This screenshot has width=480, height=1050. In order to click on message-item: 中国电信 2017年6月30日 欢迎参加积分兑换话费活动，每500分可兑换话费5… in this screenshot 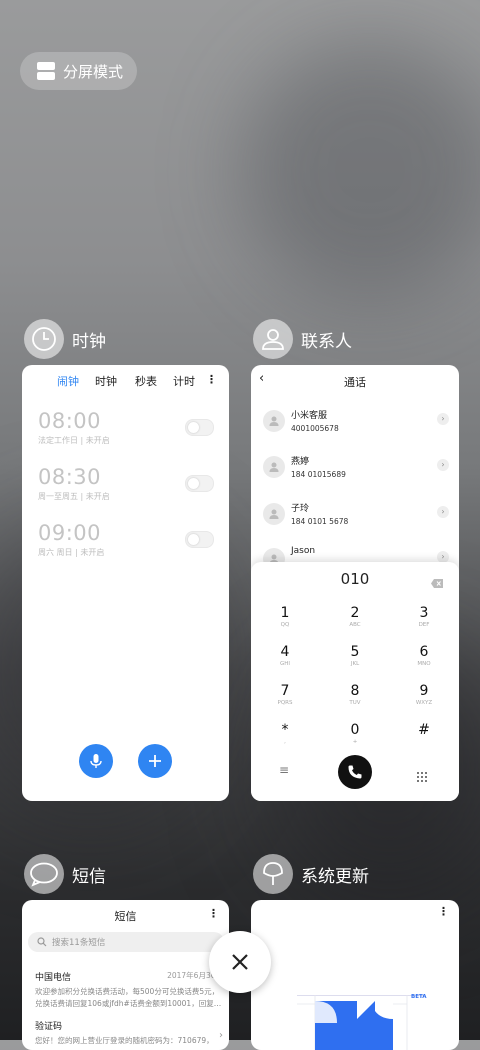, I will do `click(129, 989)`.